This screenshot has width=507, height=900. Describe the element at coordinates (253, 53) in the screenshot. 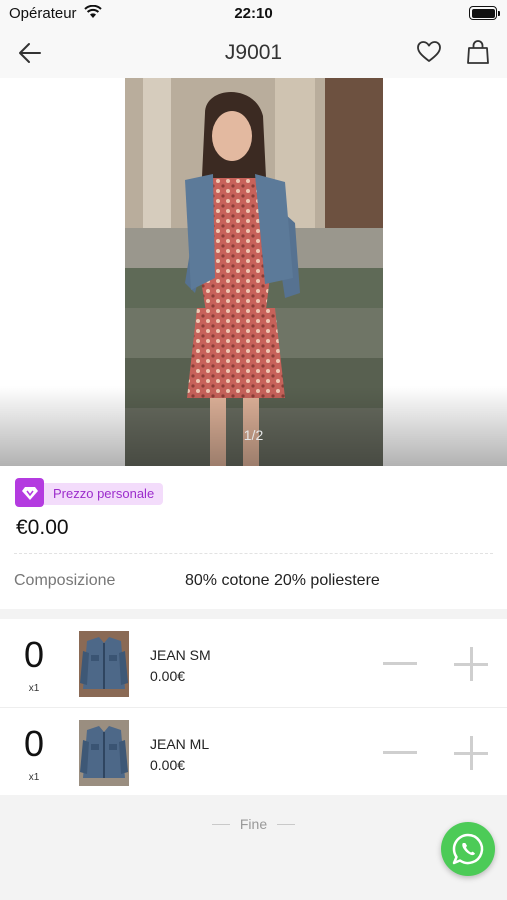

I see `navigation-bar: J9001` at that location.